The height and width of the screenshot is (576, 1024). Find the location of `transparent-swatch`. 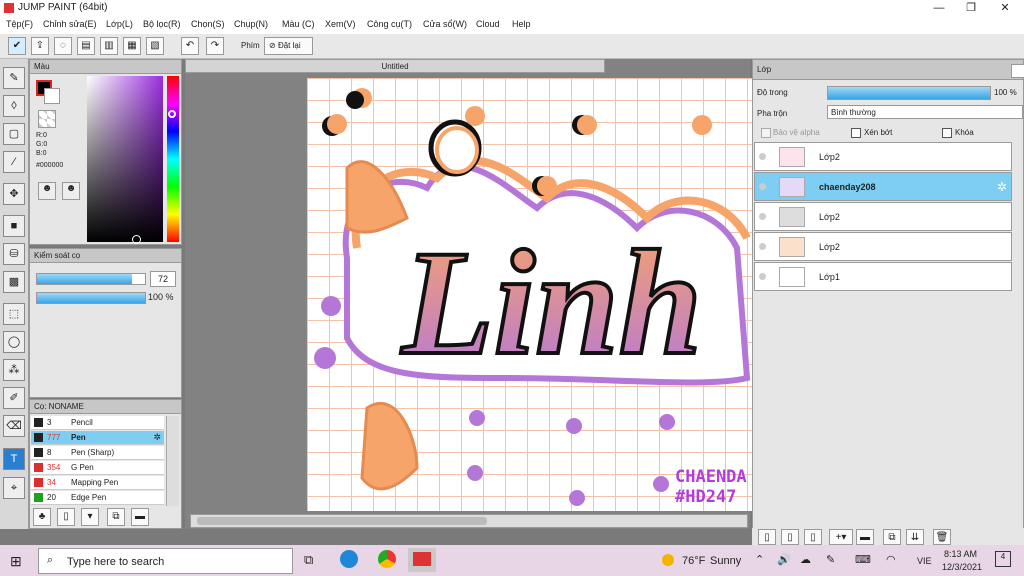

transparent-swatch is located at coordinates (47, 119).